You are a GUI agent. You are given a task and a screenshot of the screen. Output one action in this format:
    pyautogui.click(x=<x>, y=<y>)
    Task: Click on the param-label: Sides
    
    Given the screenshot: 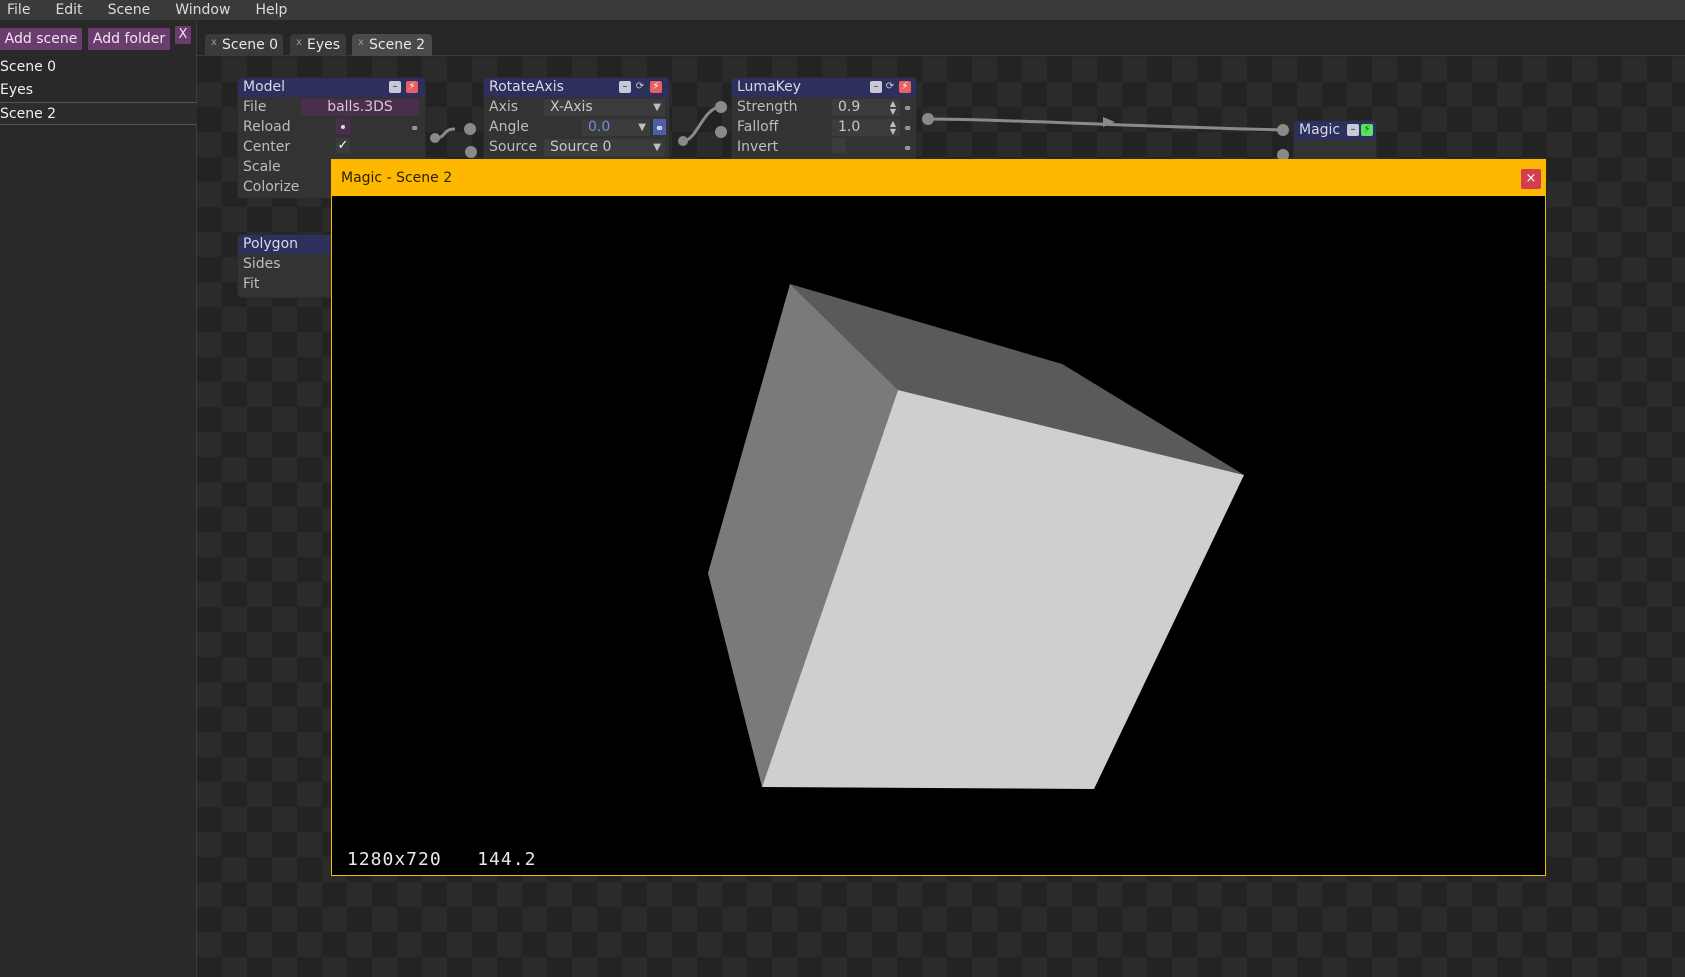 What is the action you would take?
    pyautogui.click(x=262, y=264)
    